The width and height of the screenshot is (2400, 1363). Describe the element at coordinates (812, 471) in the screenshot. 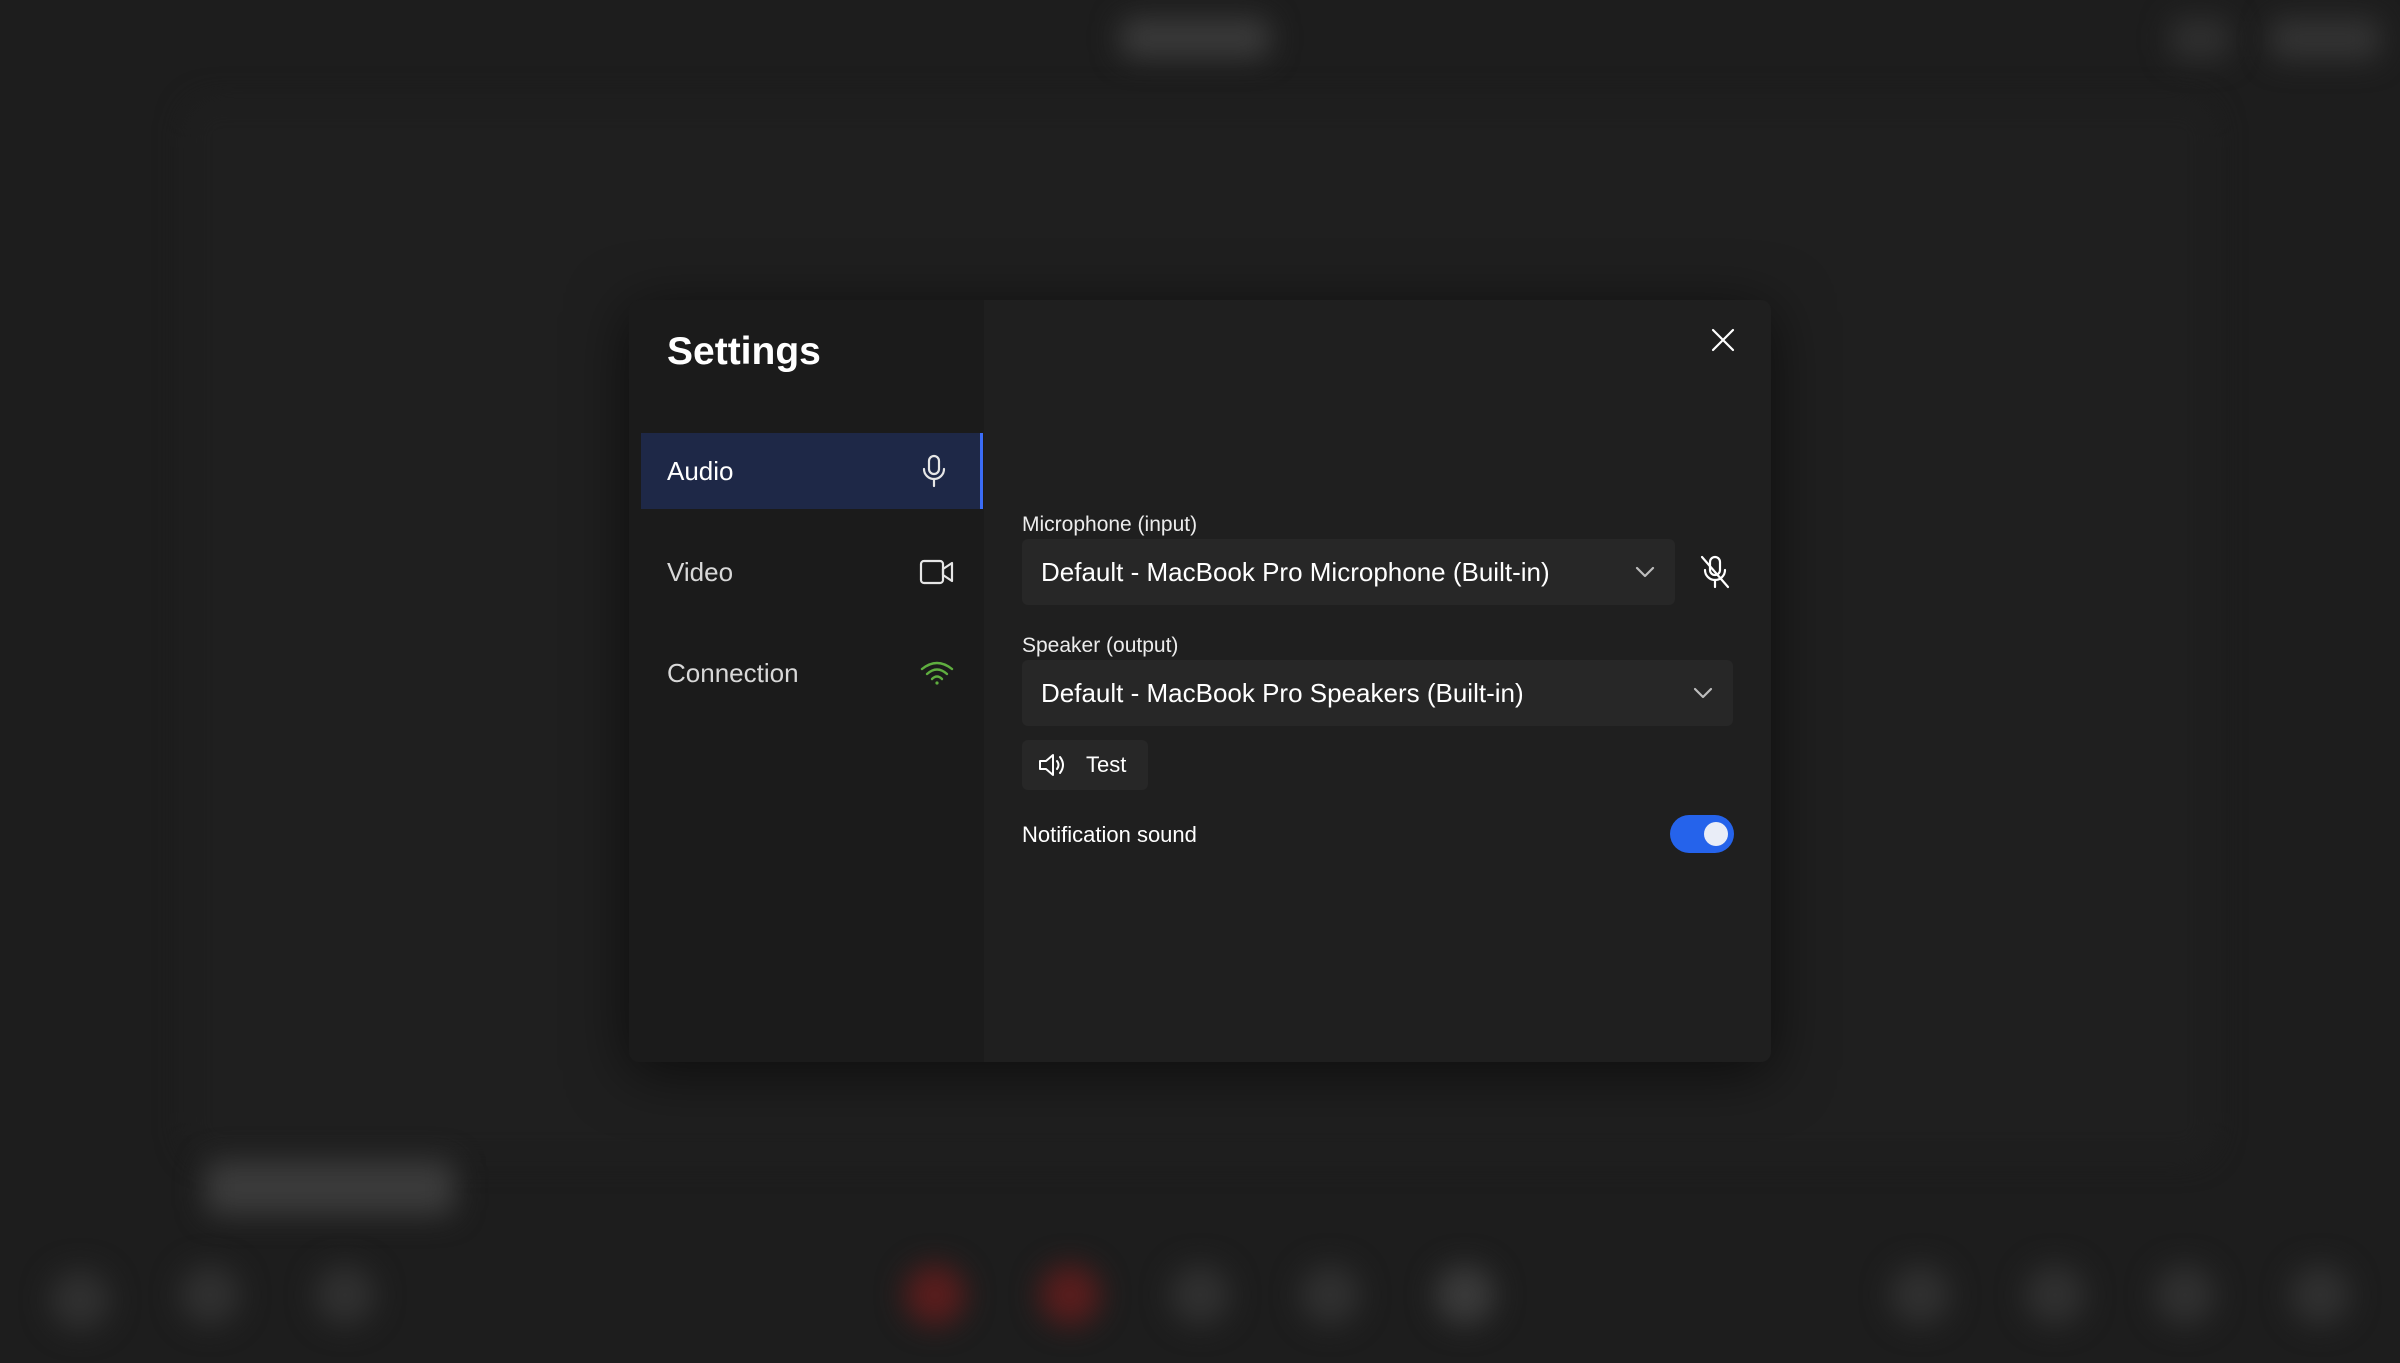

I see `sidebar-item-audio: Audio` at that location.